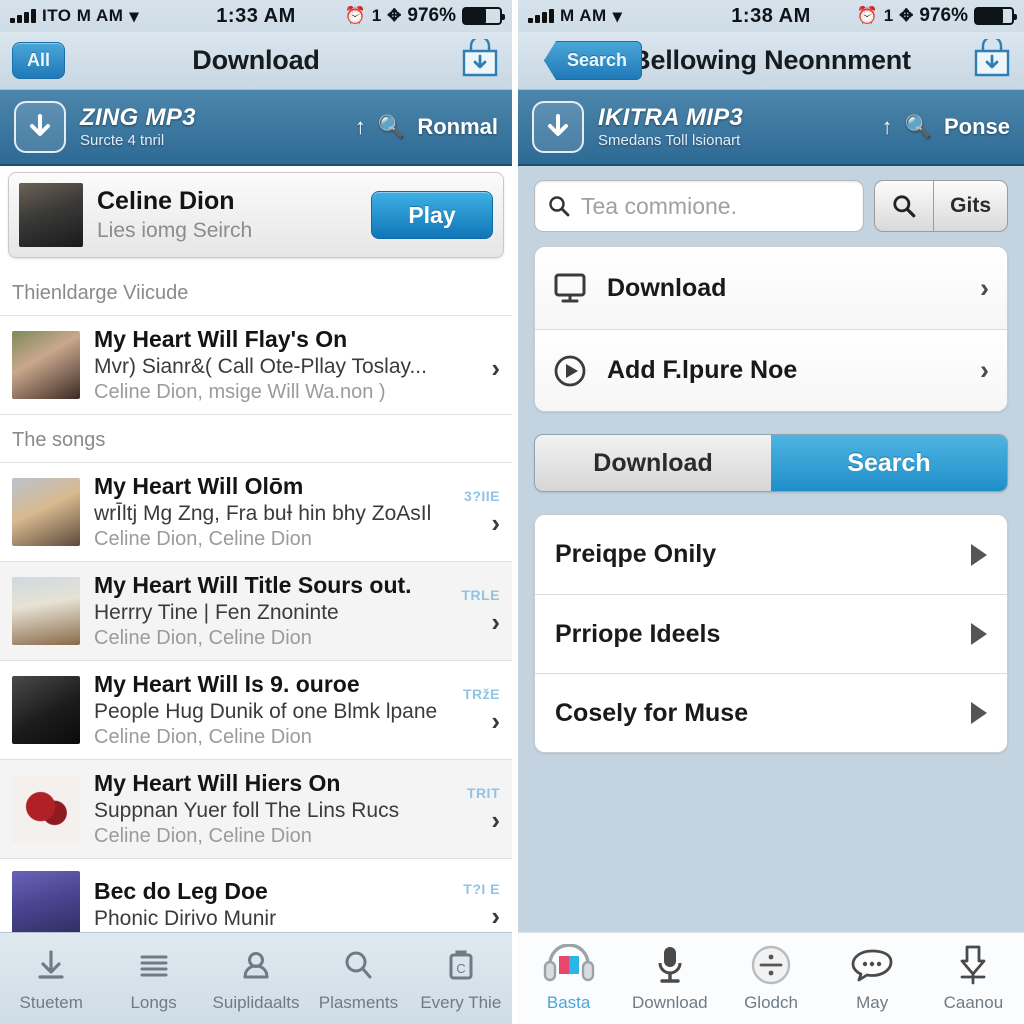  I want to click on search-actions: Gits, so click(941, 206).